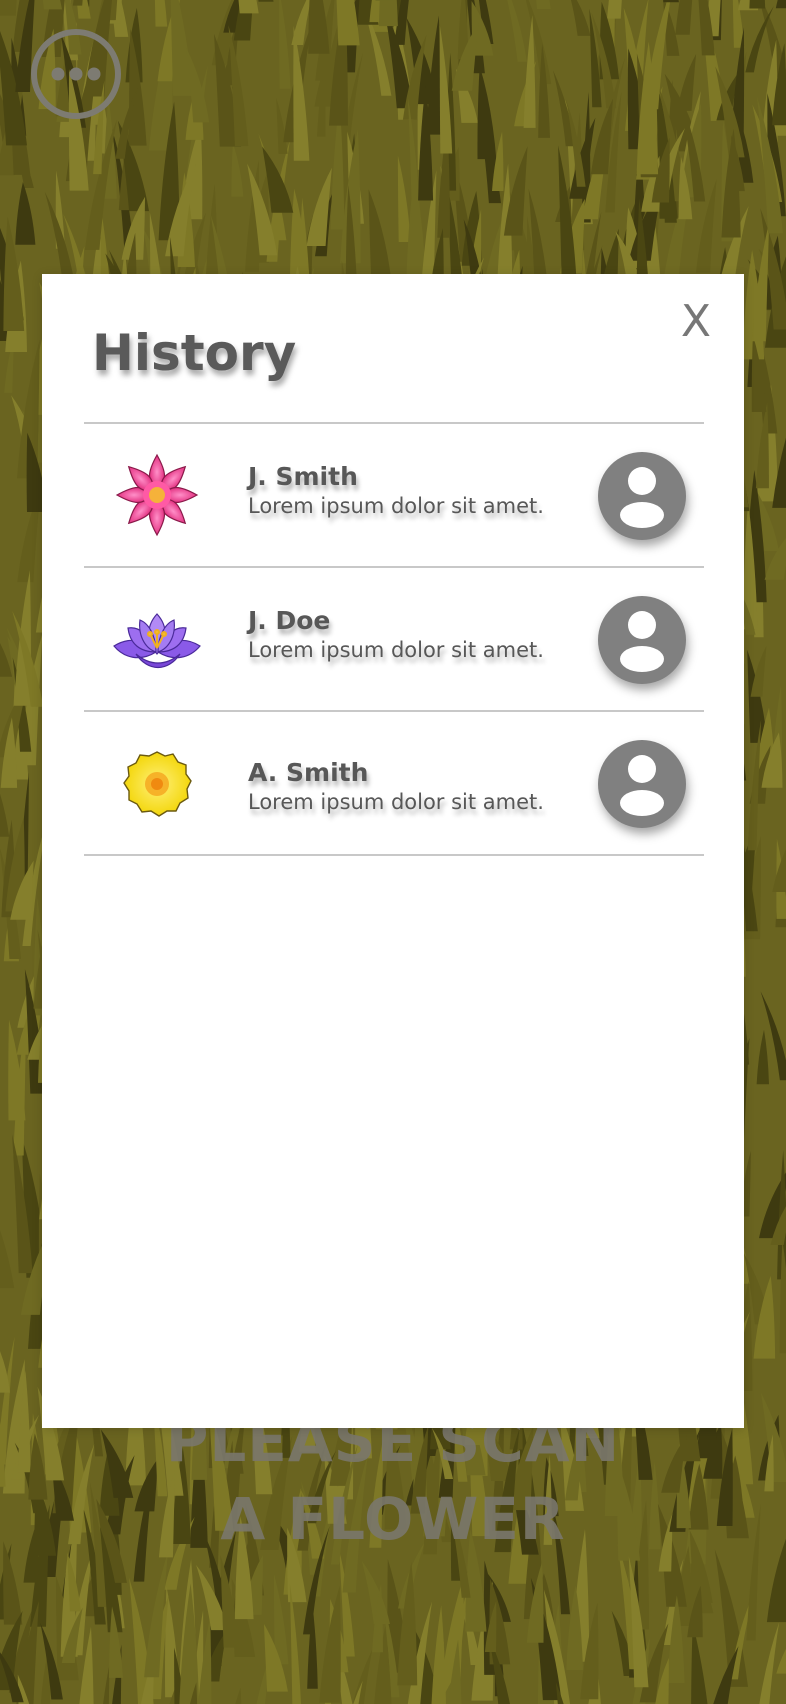 This screenshot has height=1704, width=786. I want to click on history-item: A. Smith Lorem ipsum dolor sit amet., so click(394, 784).